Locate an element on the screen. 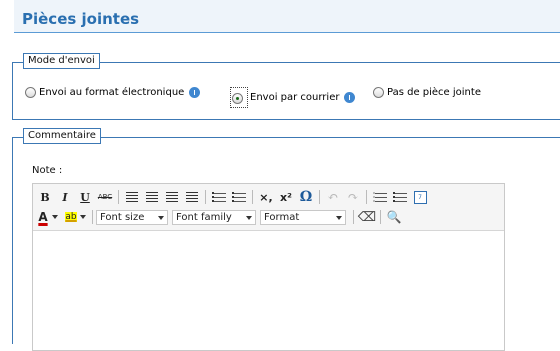  redo-icon: ↷ is located at coordinates (353, 197).